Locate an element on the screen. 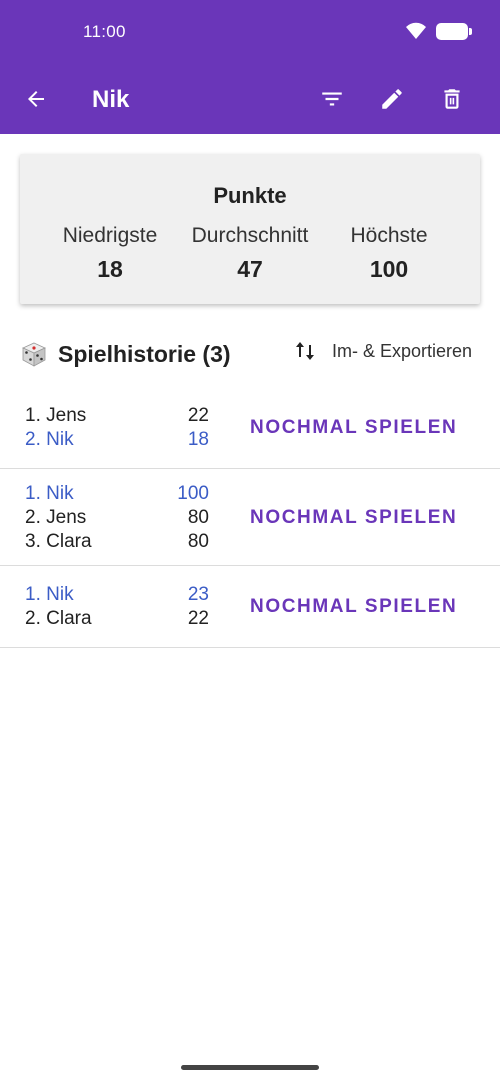  game-row: 1. Jens 22 2. Nik 18 NOCHMAL SPIELEN is located at coordinates (250, 428).